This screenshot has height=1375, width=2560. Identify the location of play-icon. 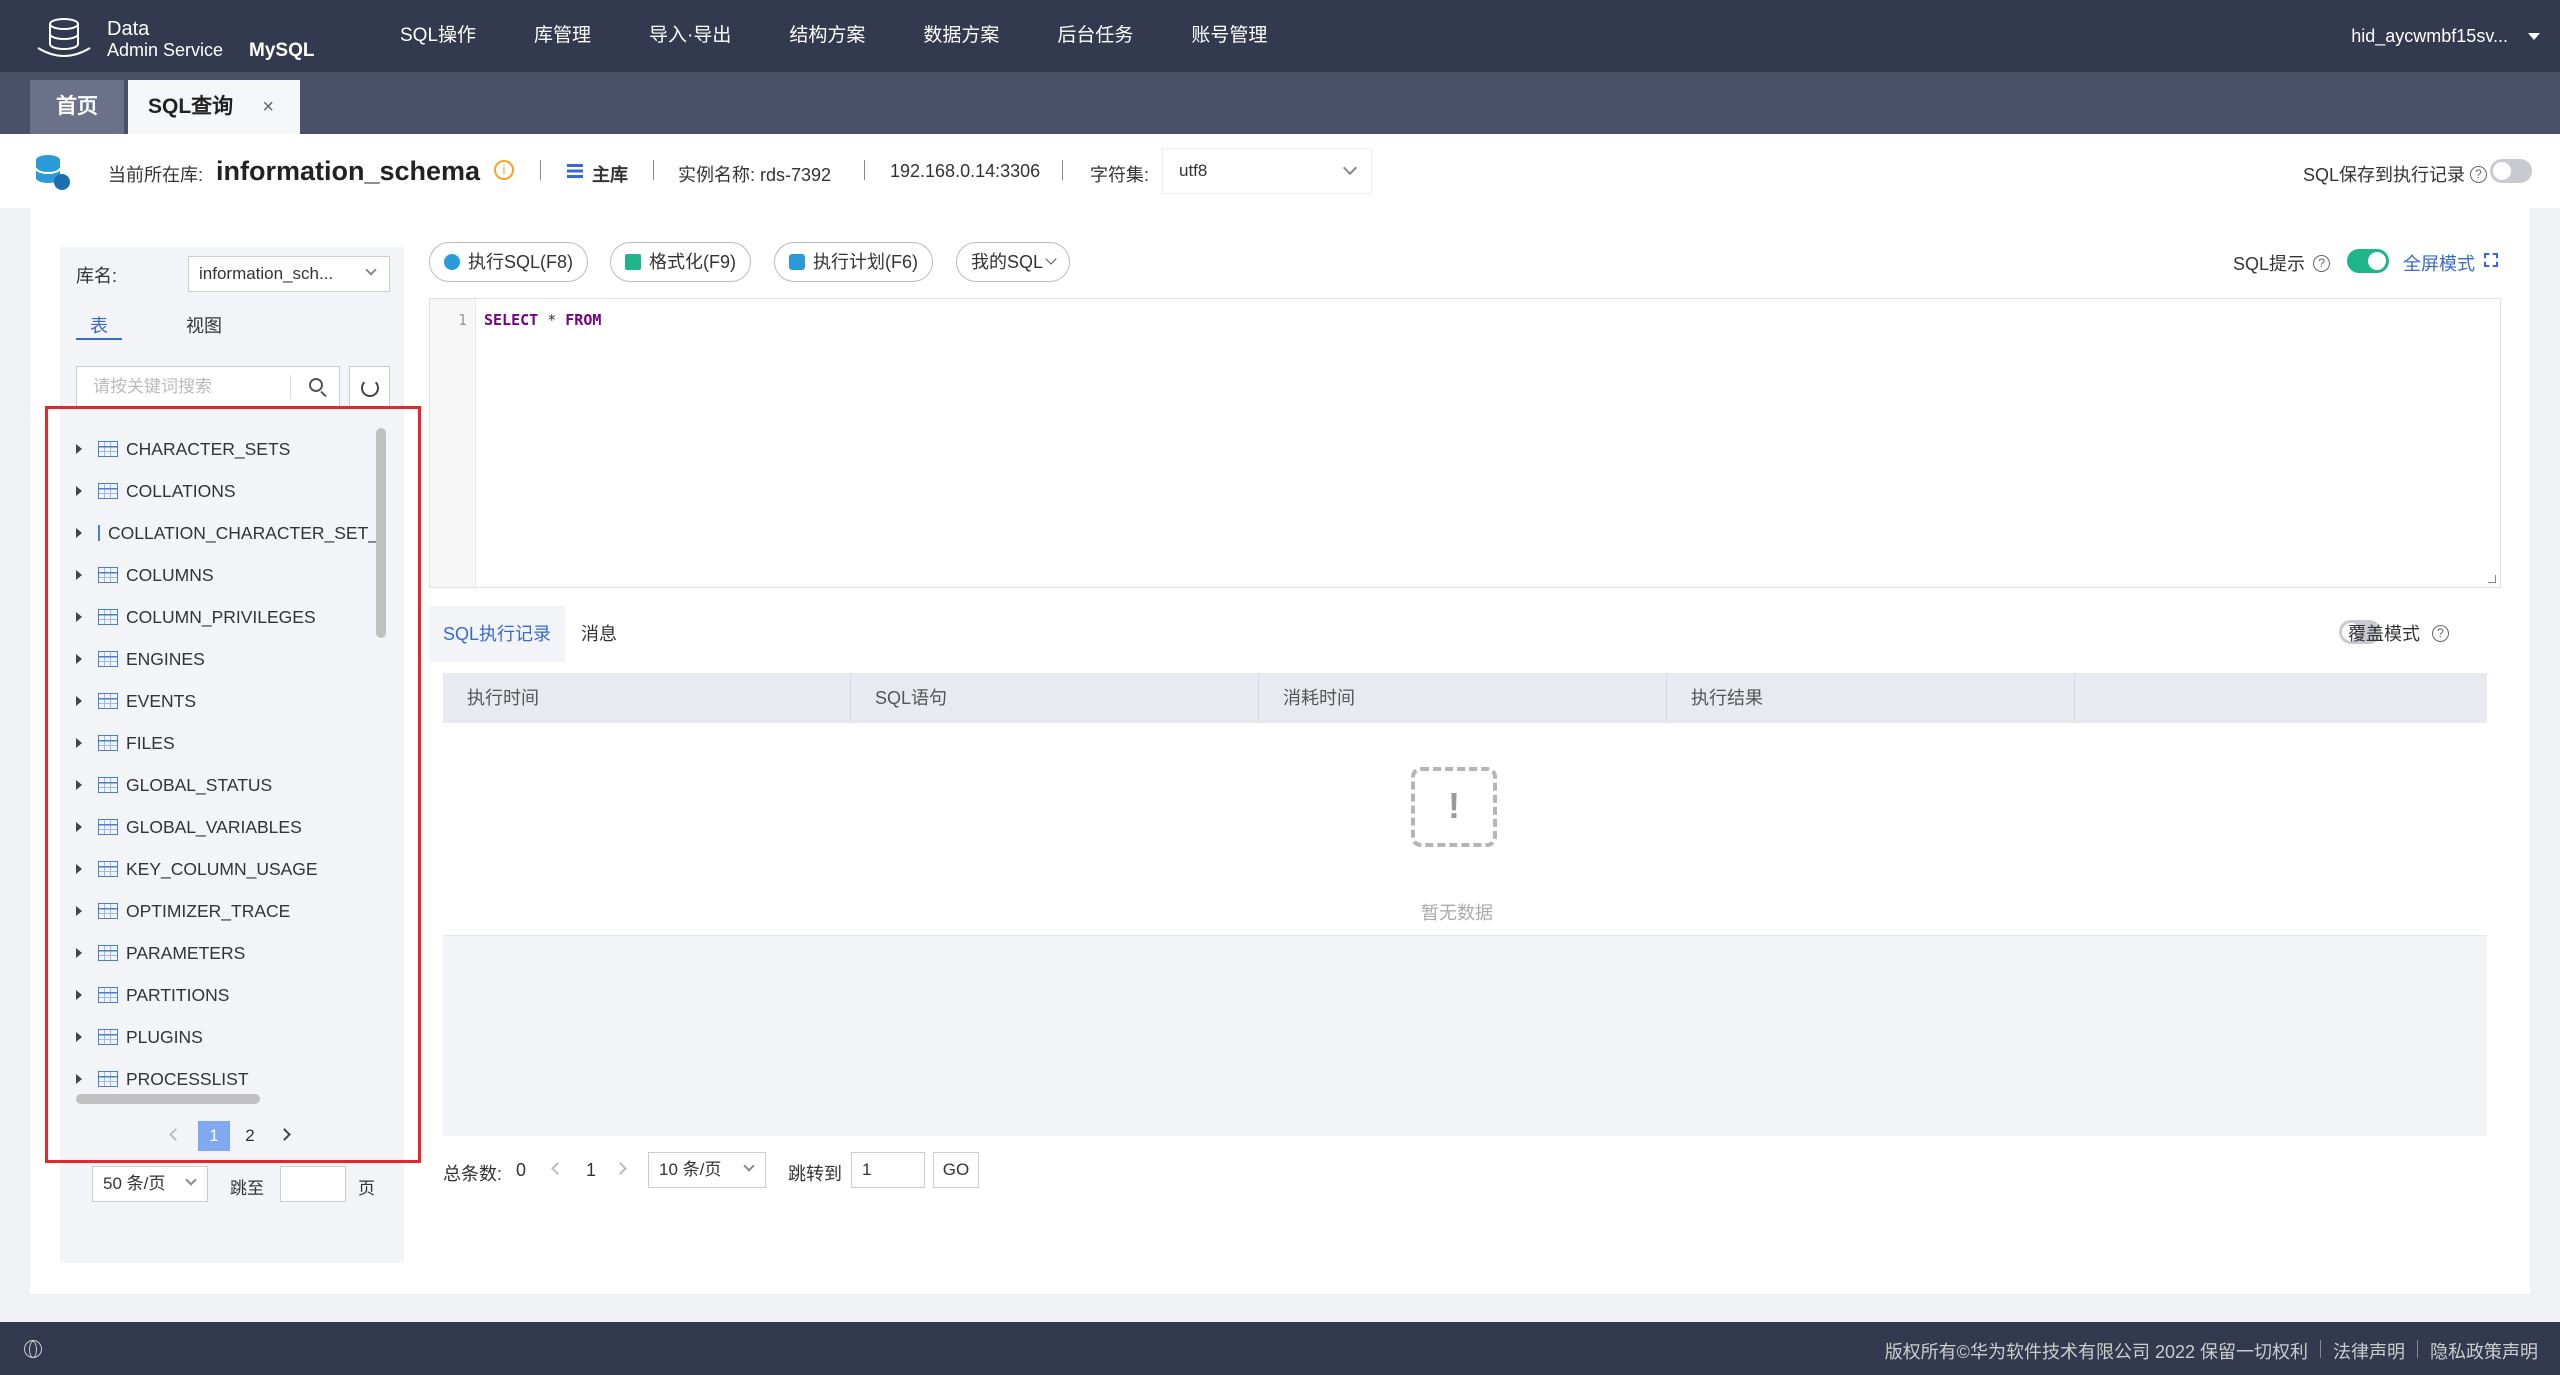
(452, 262).